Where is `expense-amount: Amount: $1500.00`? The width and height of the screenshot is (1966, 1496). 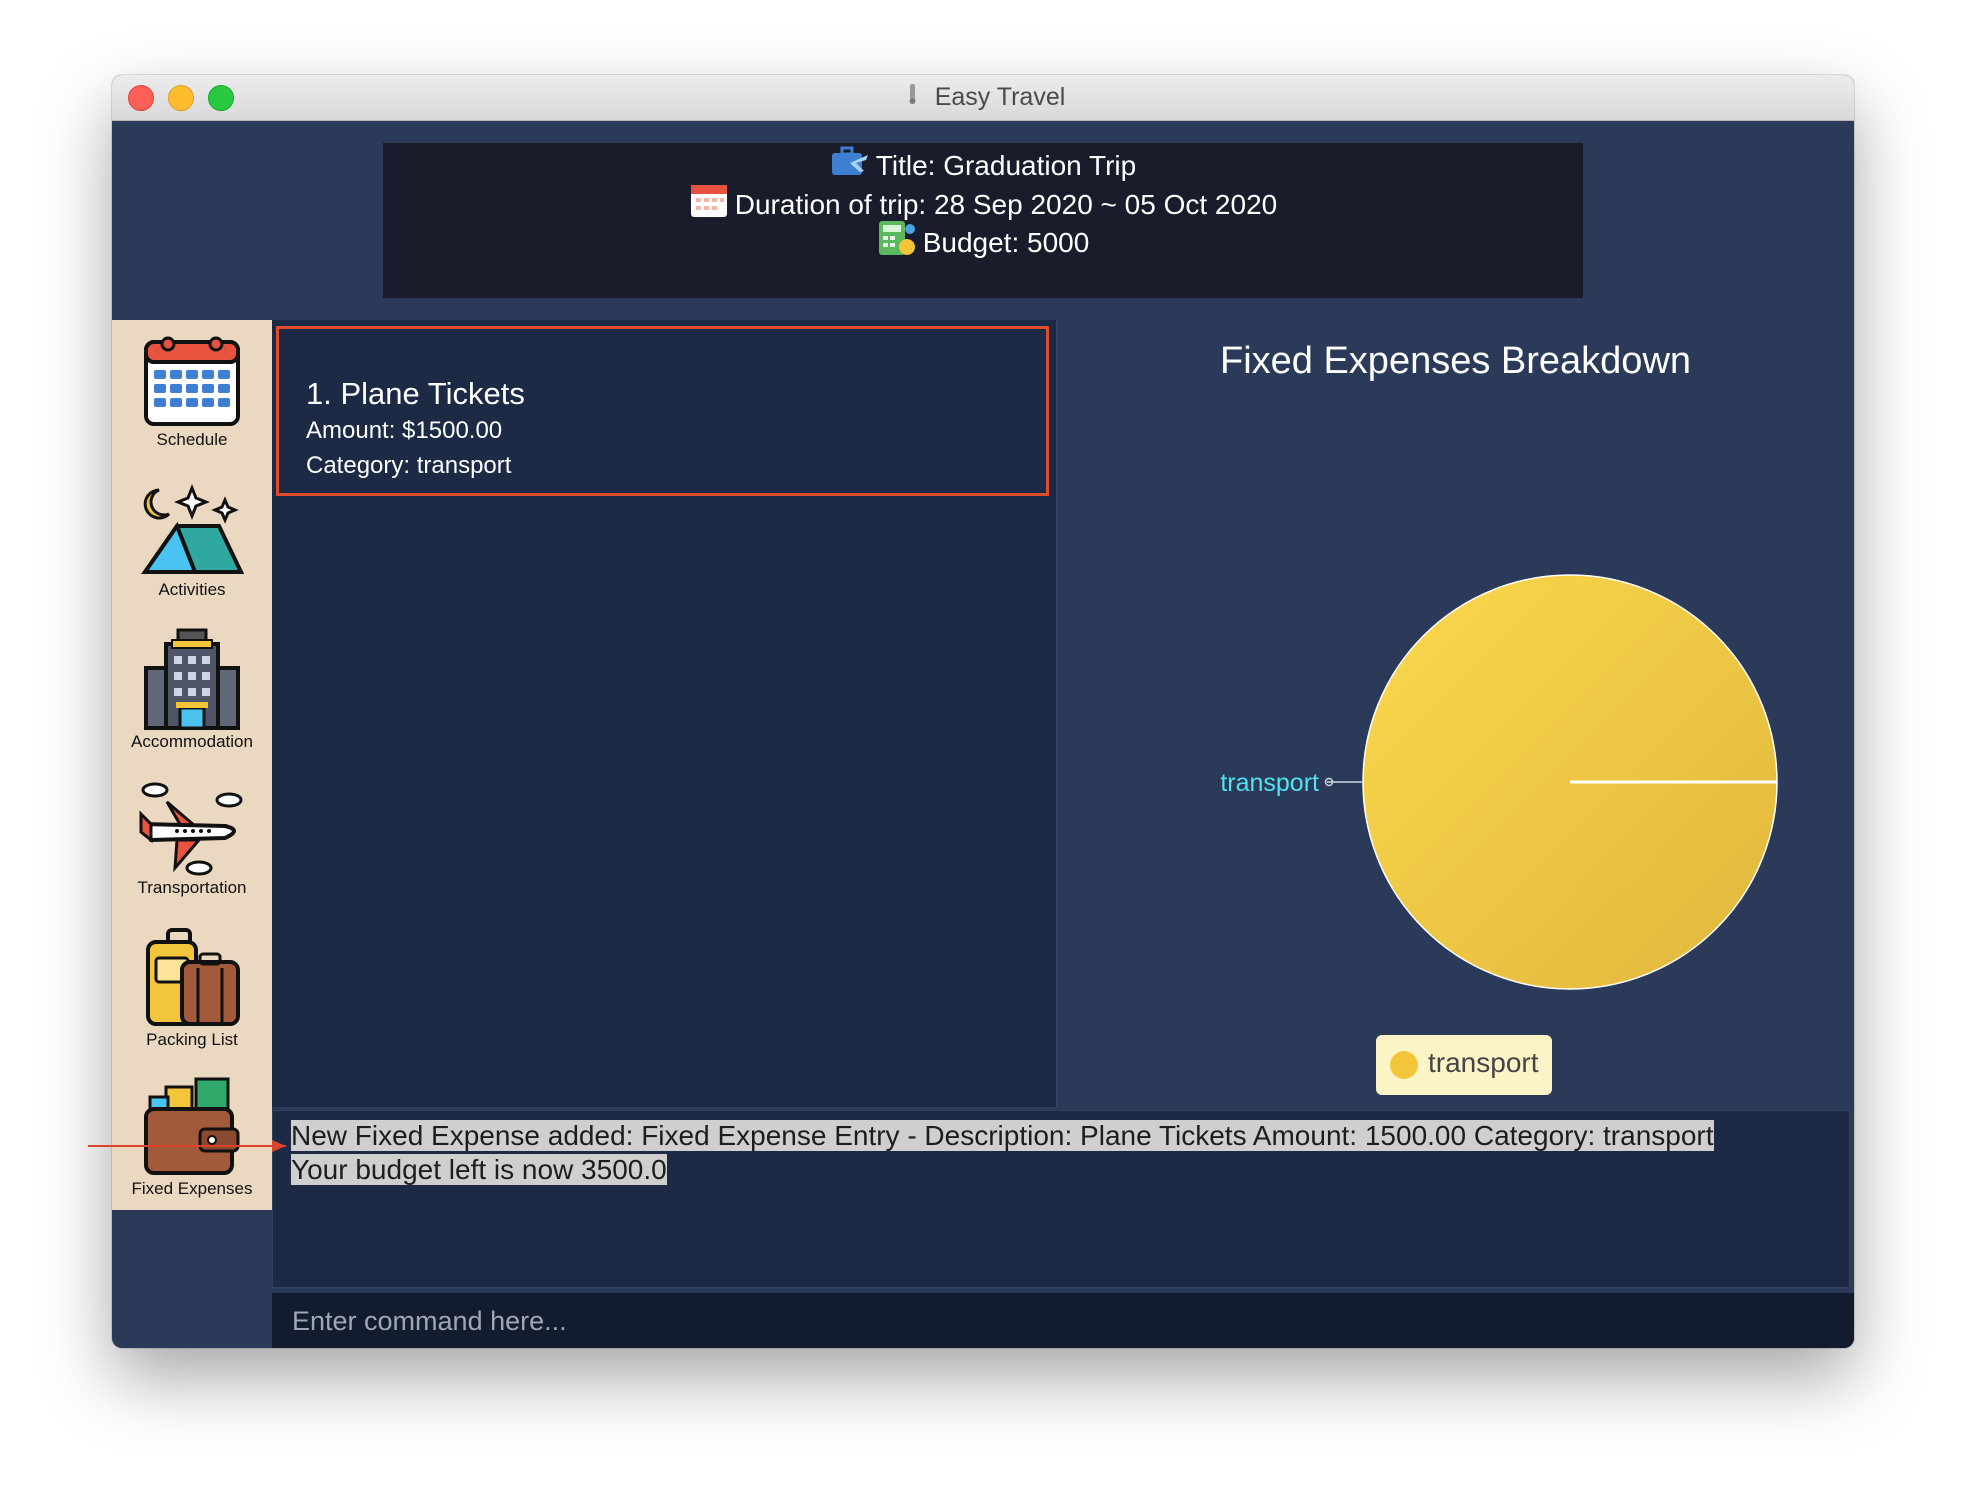 expense-amount: Amount: $1500.00 is located at coordinates (404, 430).